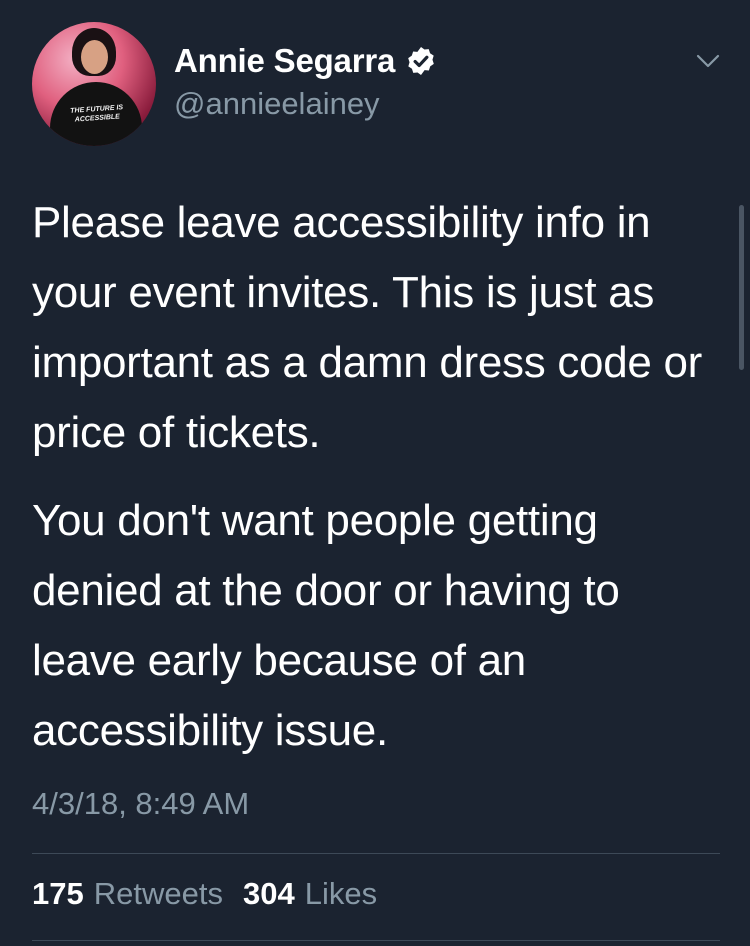 This screenshot has height=946, width=750. What do you see at coordinates (421, 61) in the screenshot?
I see `verified-badge-icon` at bounding box center [421, 61].